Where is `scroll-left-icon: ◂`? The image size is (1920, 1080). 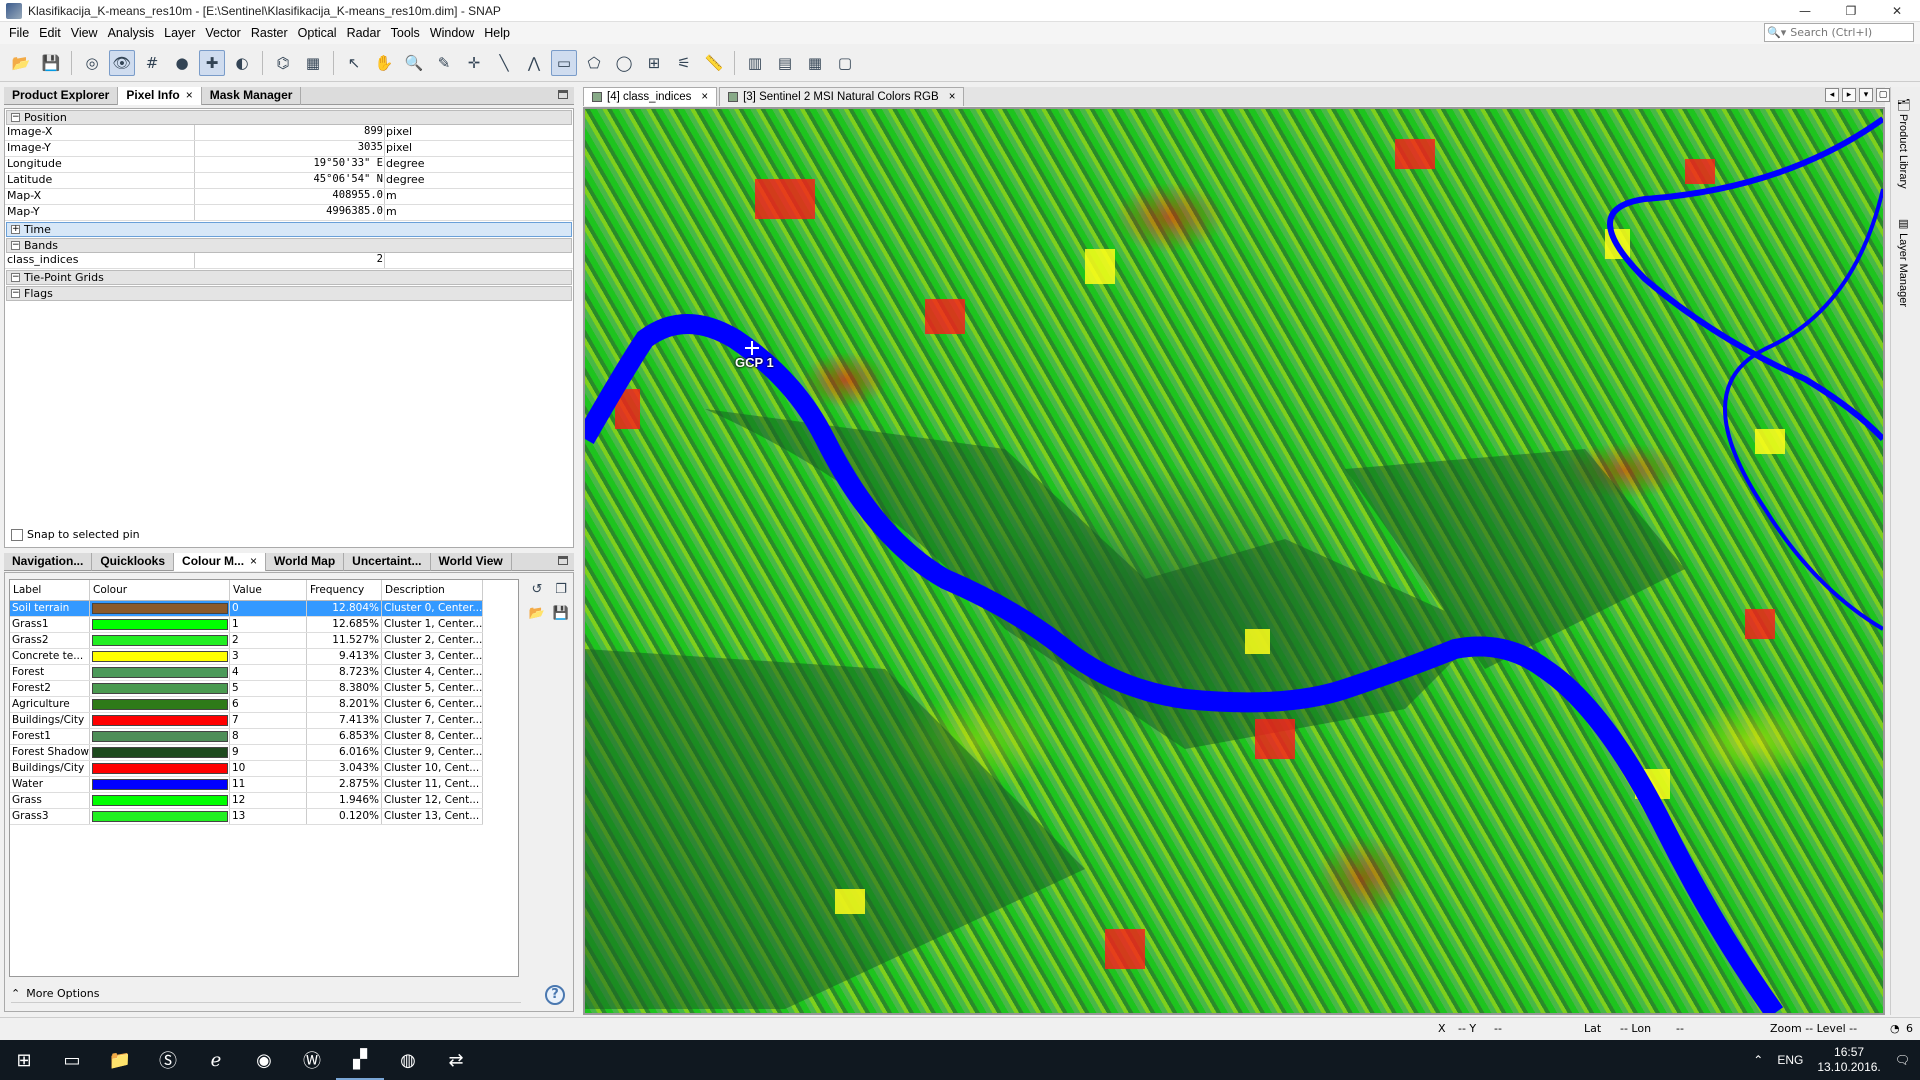 scroll-left-icon: ◂ is located at coordinates (1832, 95).